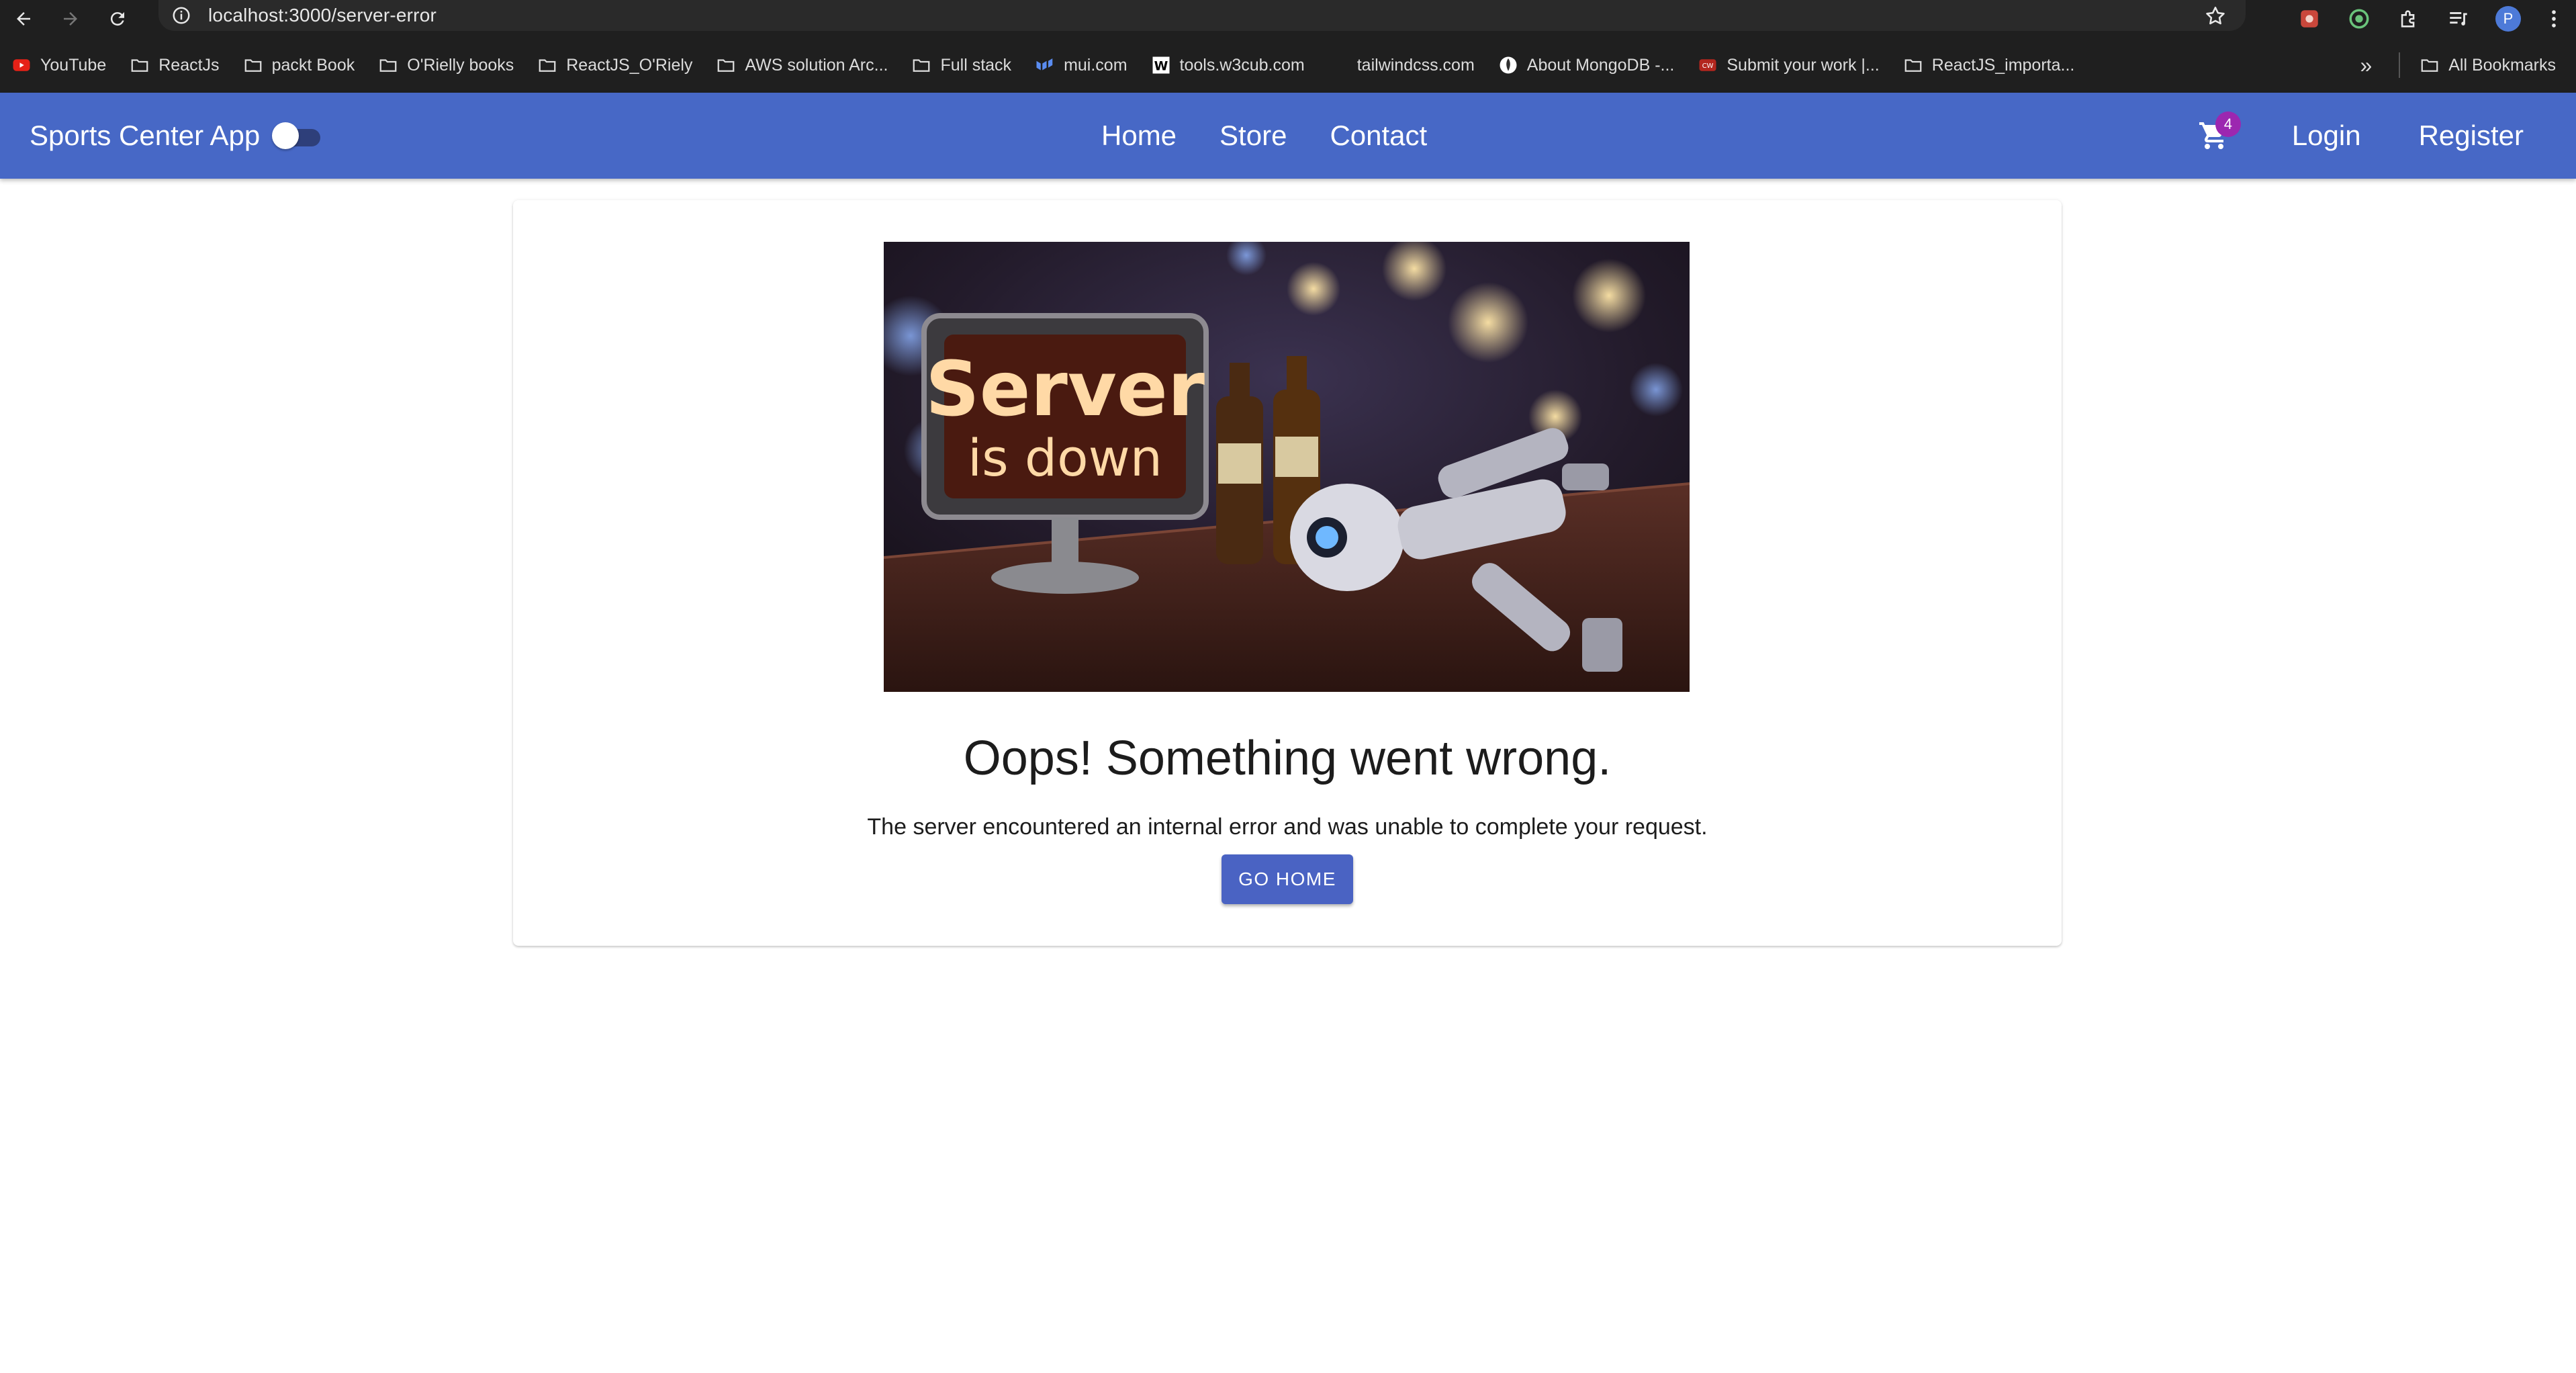 This screenshot has width=2576, height=1373. I want to click on cart-count-badge: 4, so click(2228, 124).